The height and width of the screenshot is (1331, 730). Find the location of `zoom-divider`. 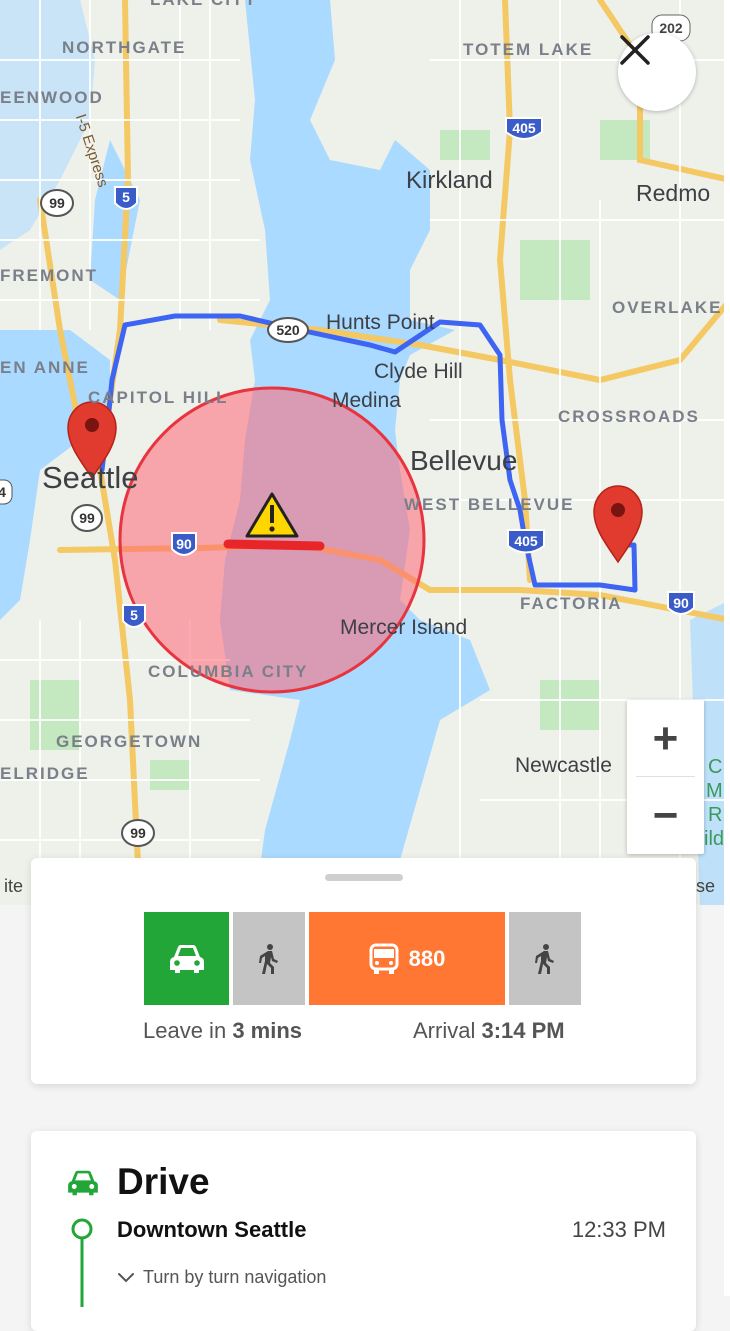

zoom-divider is located at coordinates (665, 776).